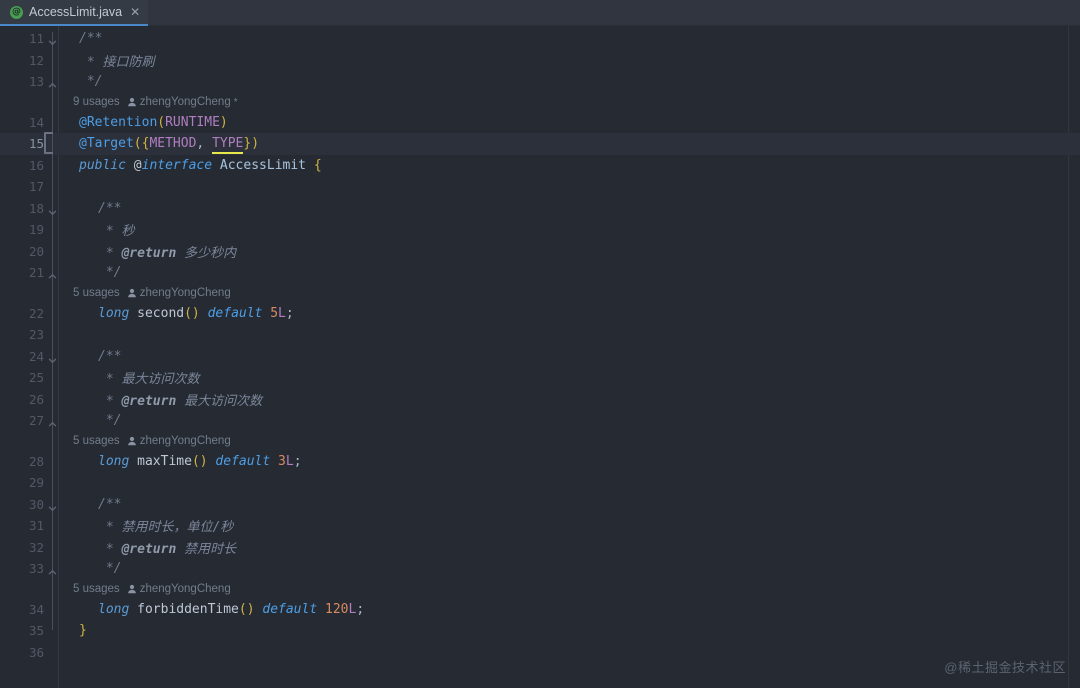  I want to click on code-line: 13 */, so click(540, 82).